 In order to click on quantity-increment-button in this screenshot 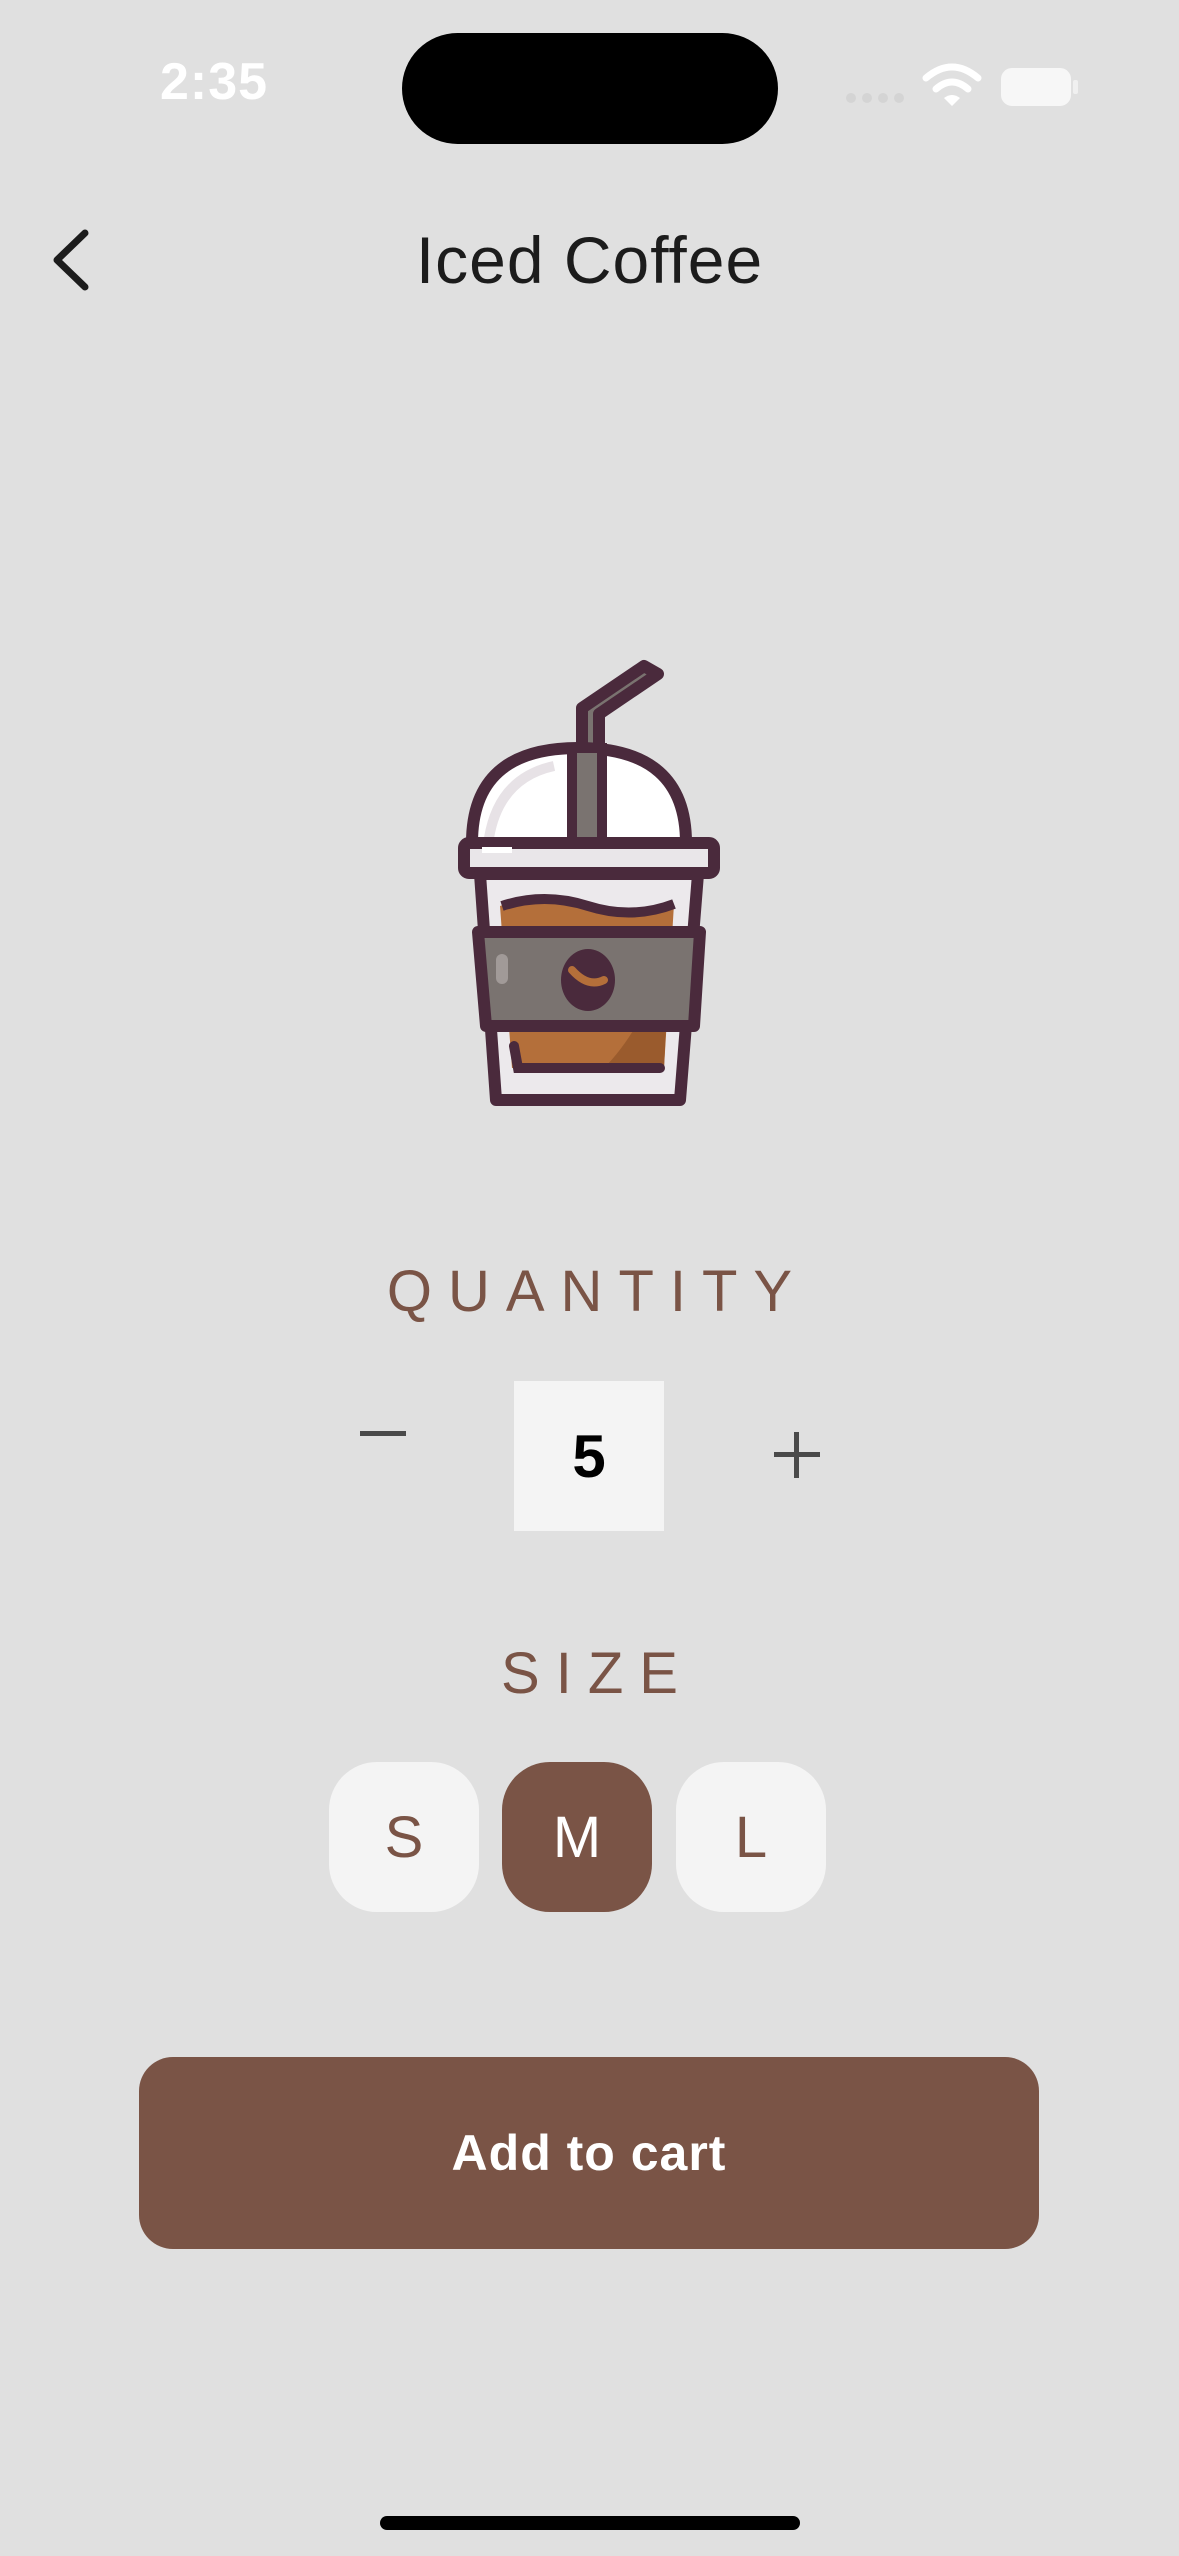, I will do `click(797, 1455)`.